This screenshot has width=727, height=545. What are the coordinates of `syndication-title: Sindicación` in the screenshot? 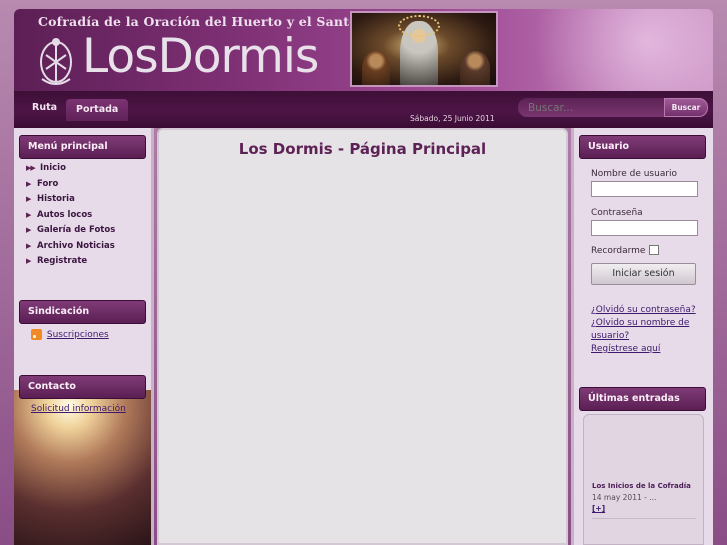 It's located at (82, 312).